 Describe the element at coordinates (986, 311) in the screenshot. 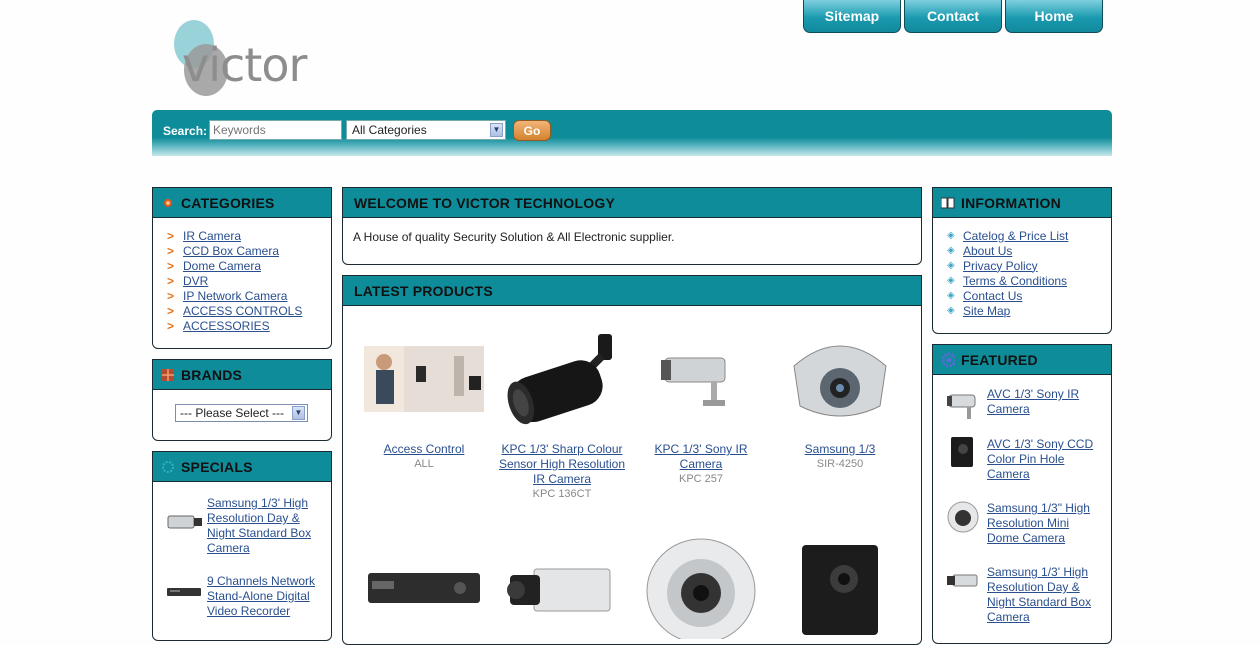

I see `info-link: Site Map` at that location.